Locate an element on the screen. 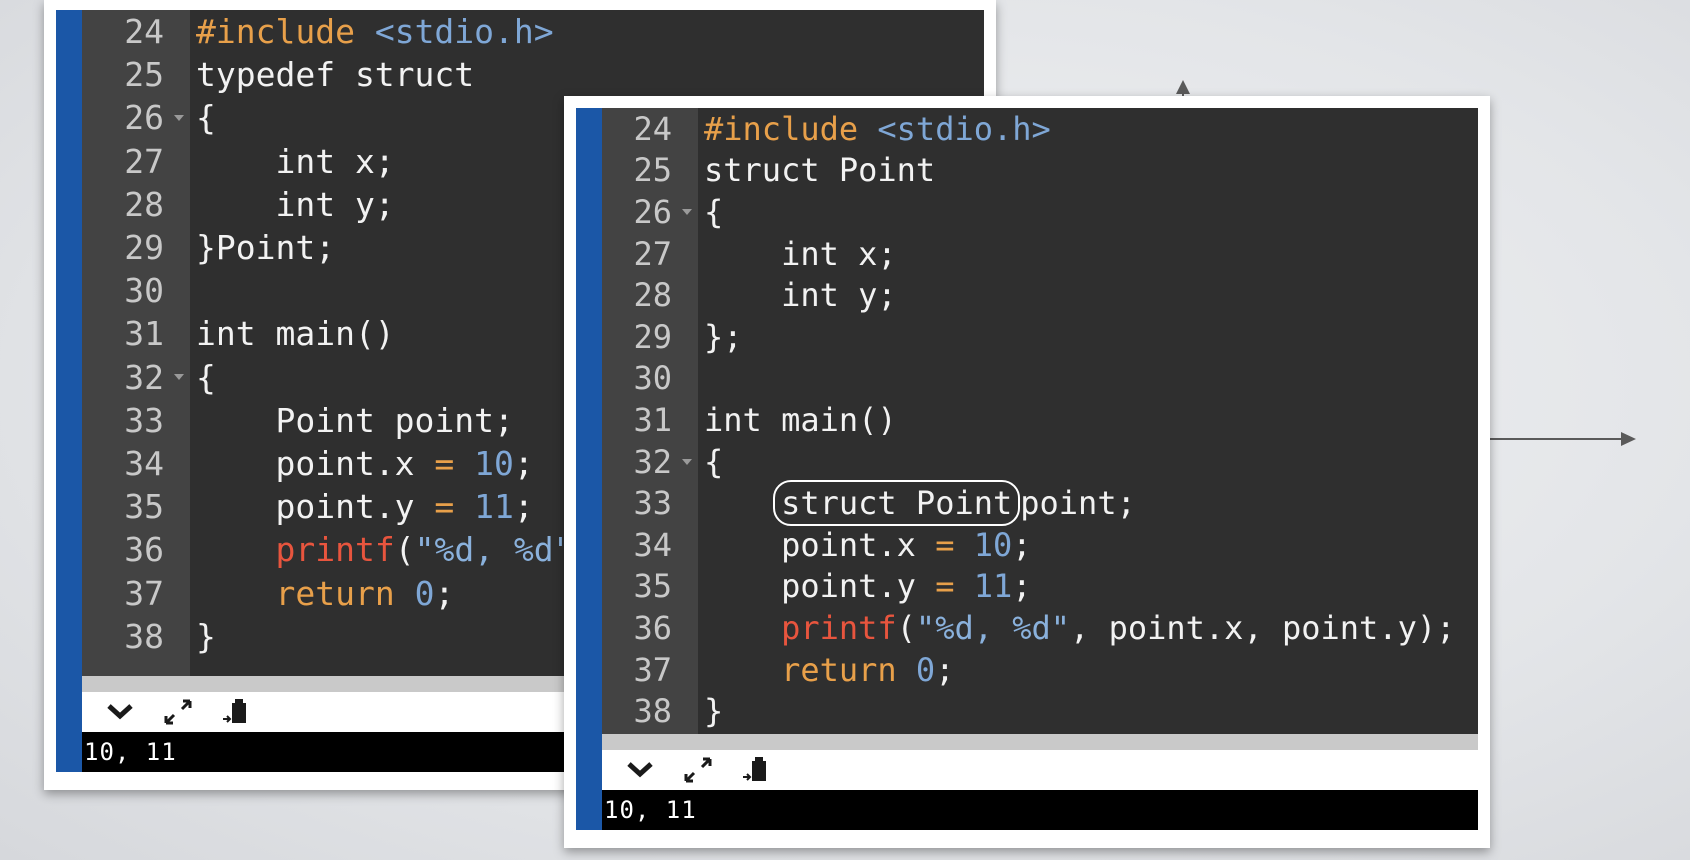 The width and height of the screenshot is (1690, 860). code-token: point.x is located at coordinates (820, 544).